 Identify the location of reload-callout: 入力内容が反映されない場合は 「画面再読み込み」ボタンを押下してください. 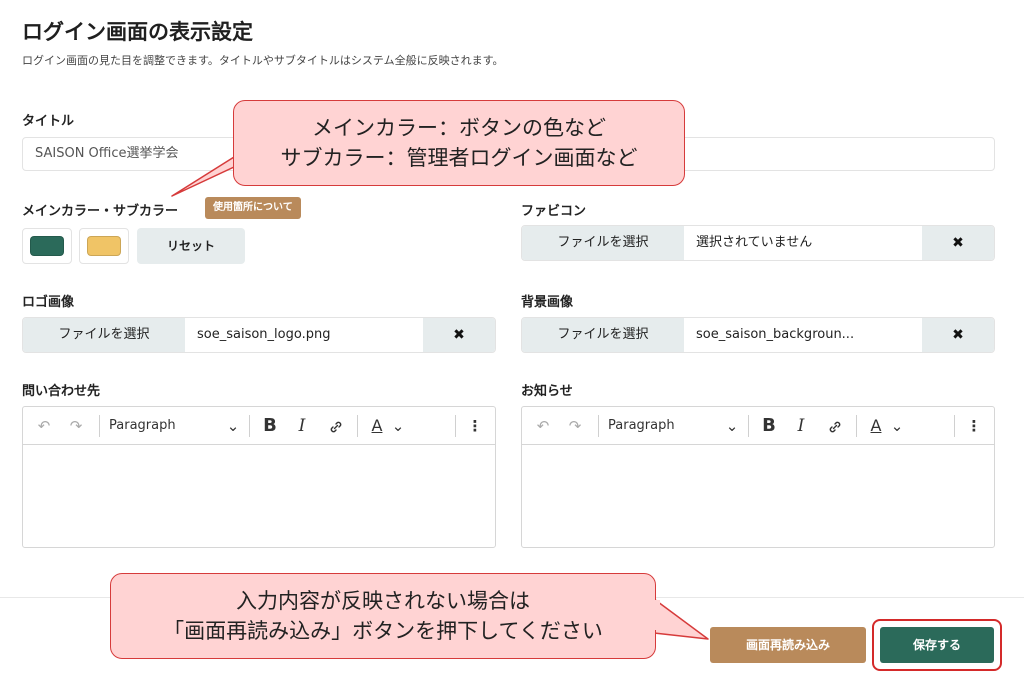
(383, 616).